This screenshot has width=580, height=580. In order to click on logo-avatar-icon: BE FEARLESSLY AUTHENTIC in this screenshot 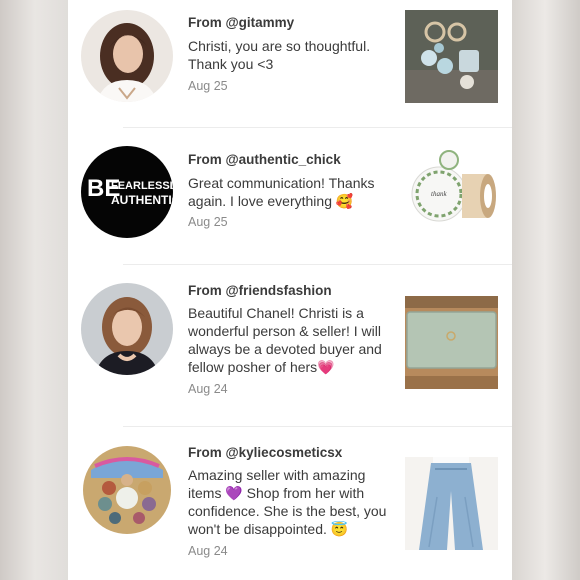, I will do `click(127, 192)`.